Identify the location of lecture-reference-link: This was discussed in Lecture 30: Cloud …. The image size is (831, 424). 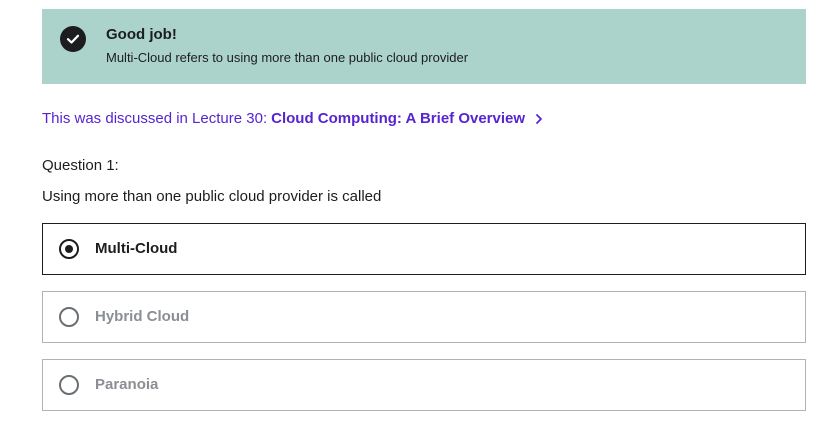
(292, 118).